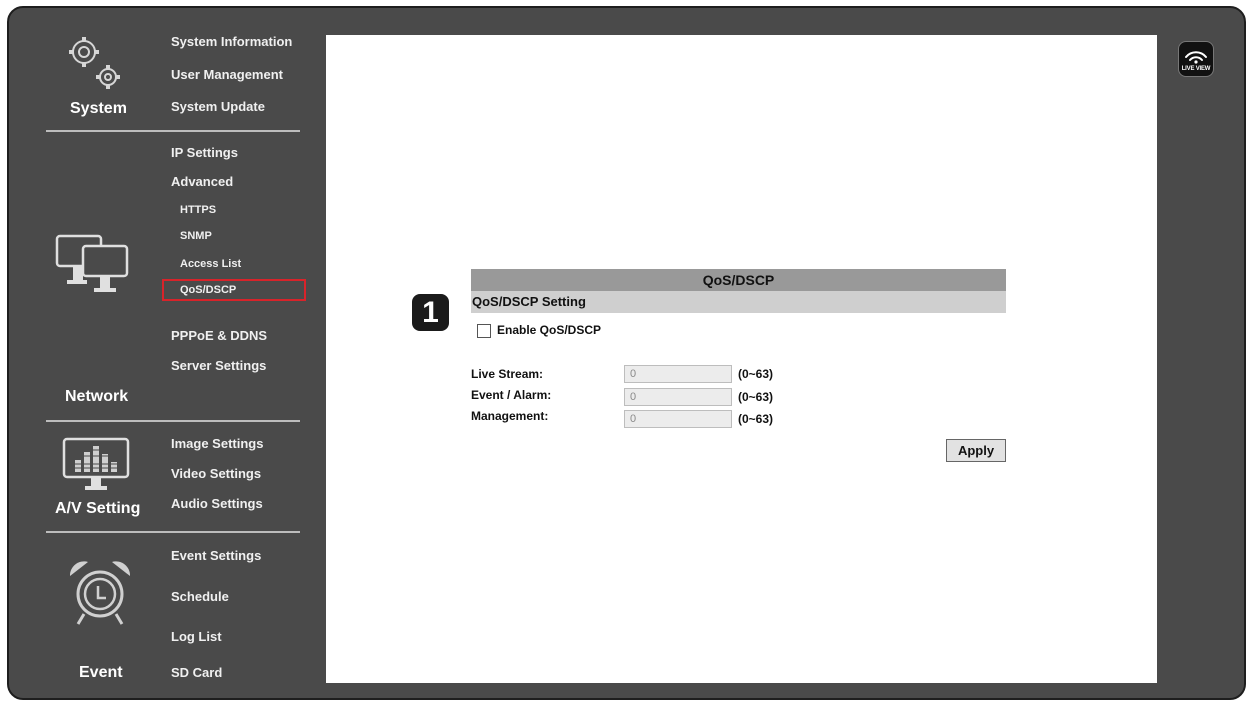 The height and width of the screenshot is (704, 1252). Describe the element at coordinates (100, 594) in the screenshot. I see `alarm-clock-icon` at that location.